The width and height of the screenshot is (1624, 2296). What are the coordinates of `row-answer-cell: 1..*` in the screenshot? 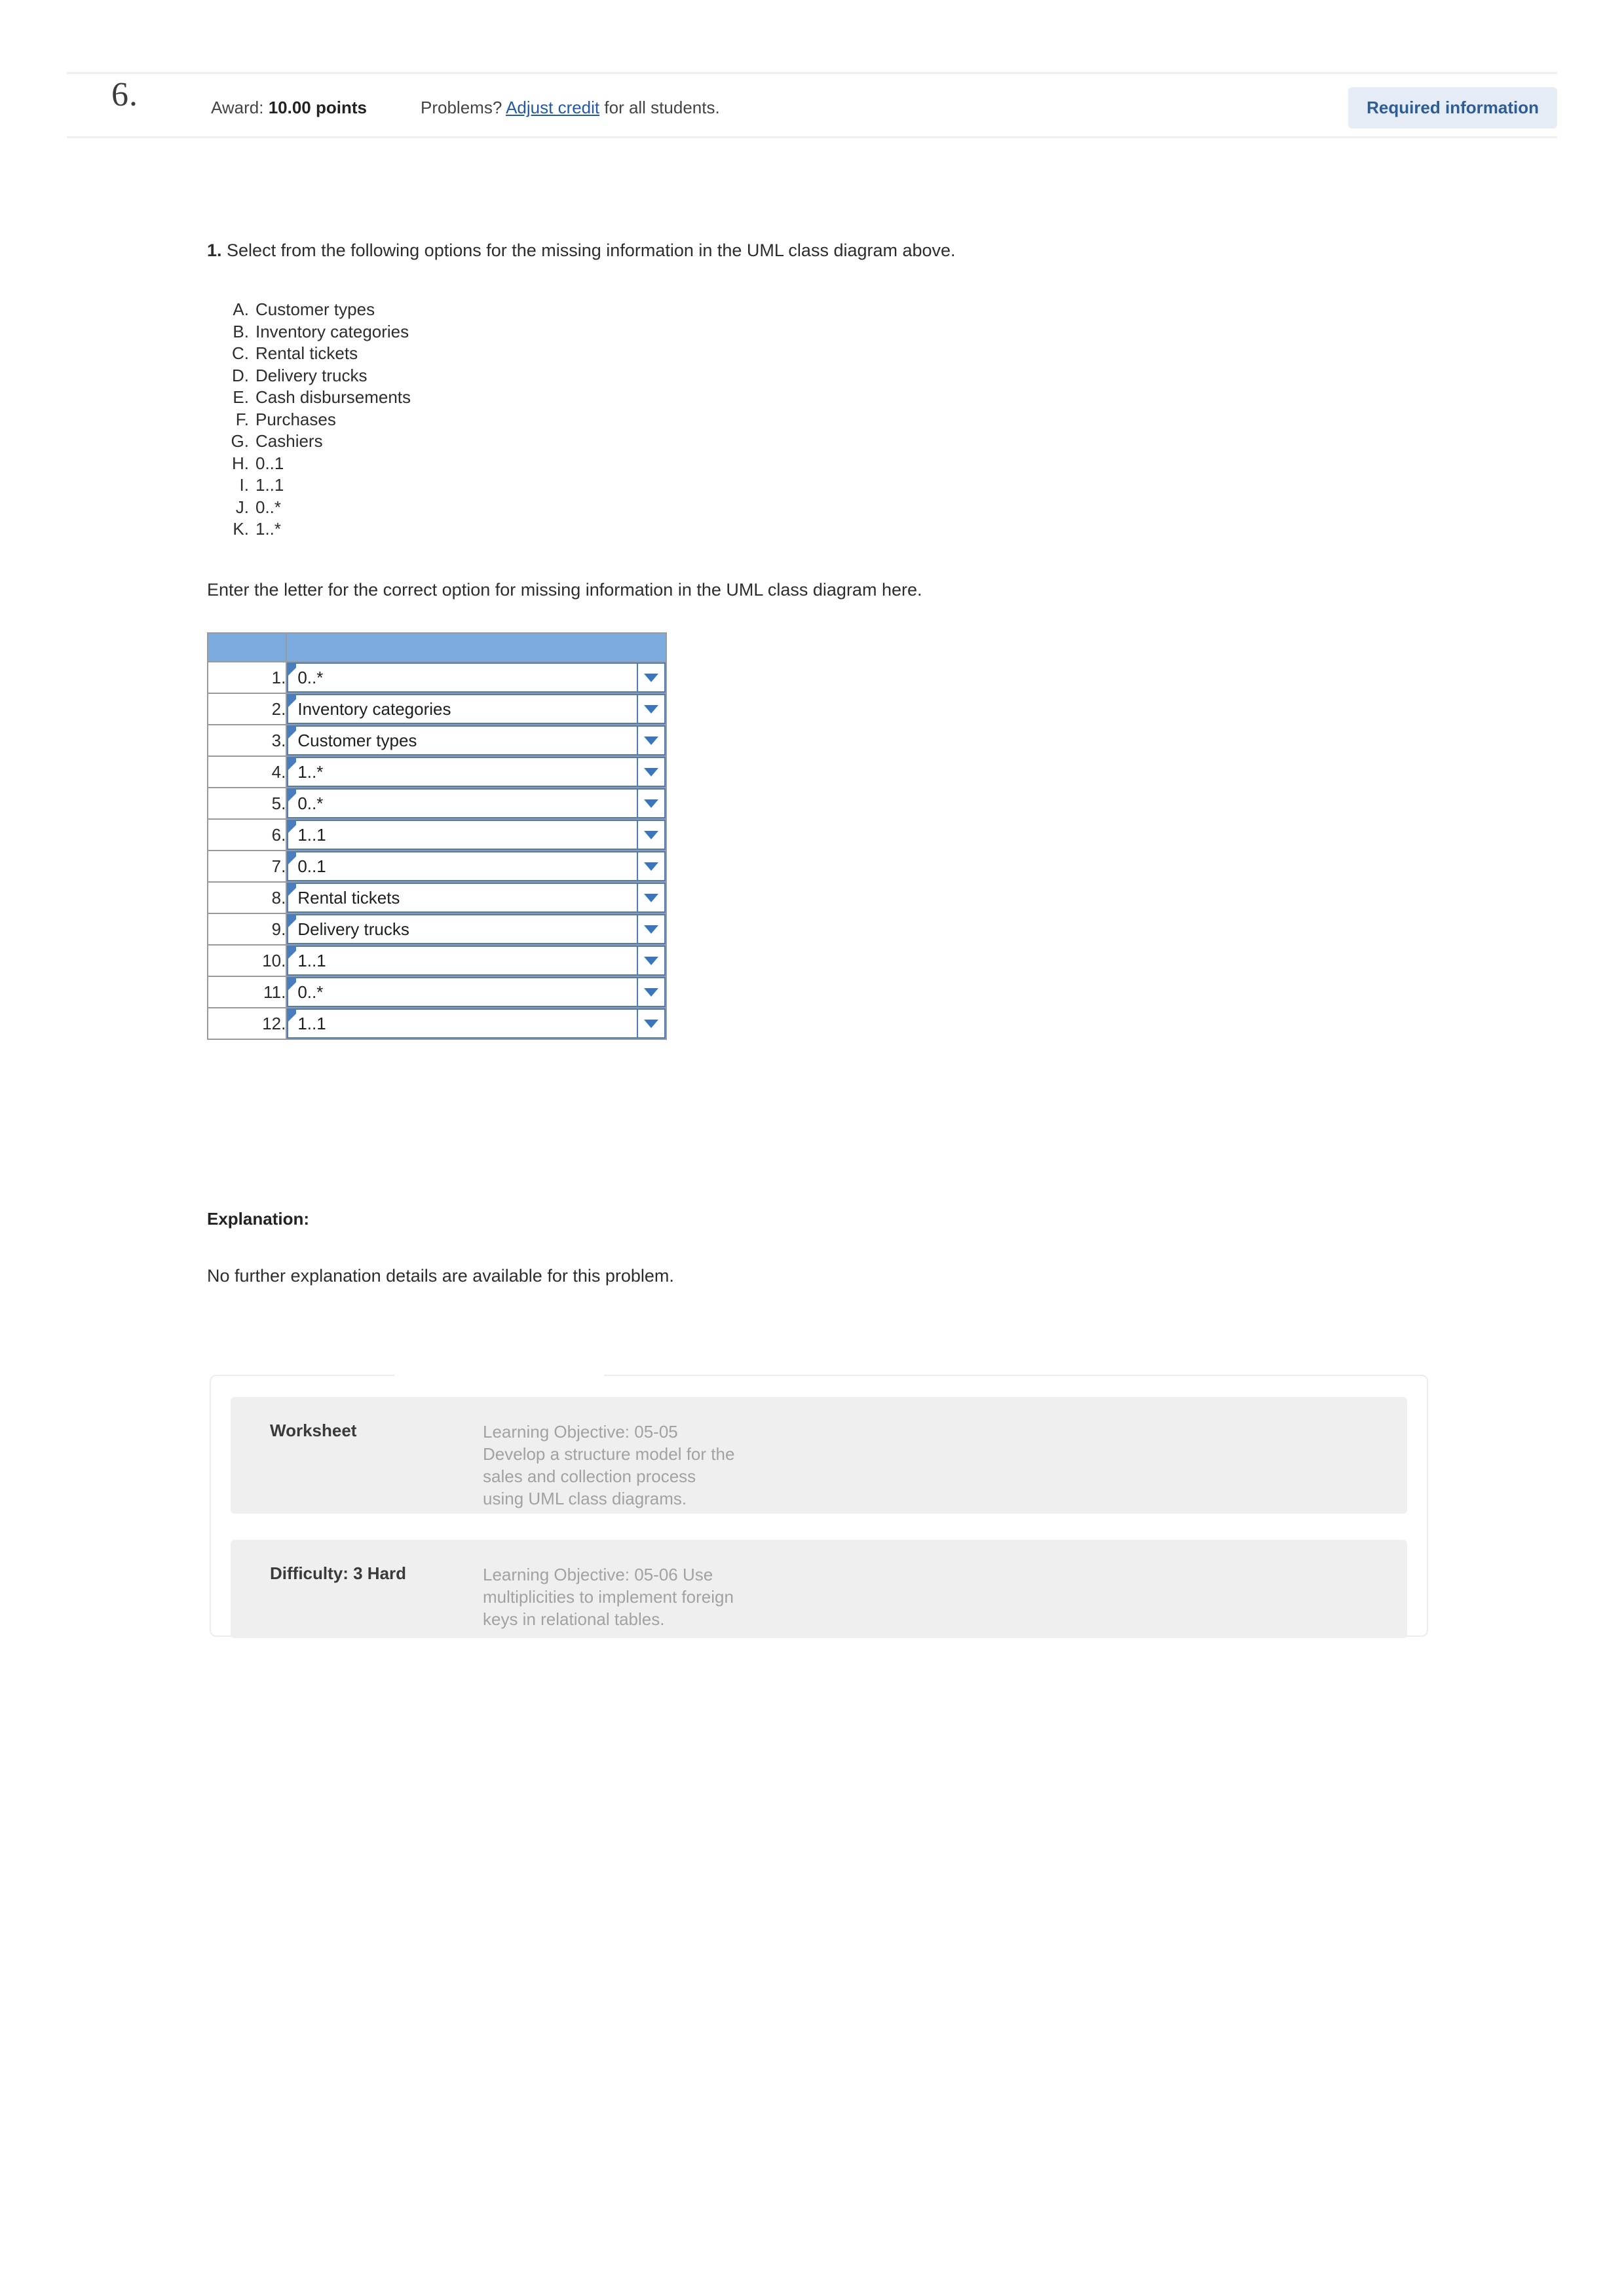 It's located at (476, 772).